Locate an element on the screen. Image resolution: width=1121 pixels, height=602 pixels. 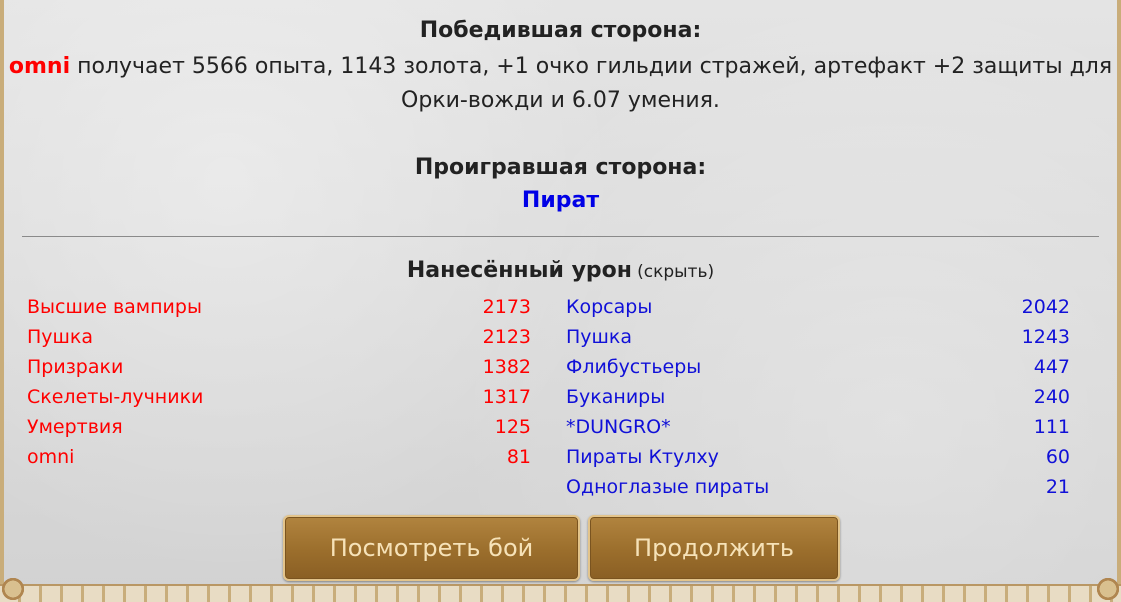
decorative-border is located at coordinates (560, 593).